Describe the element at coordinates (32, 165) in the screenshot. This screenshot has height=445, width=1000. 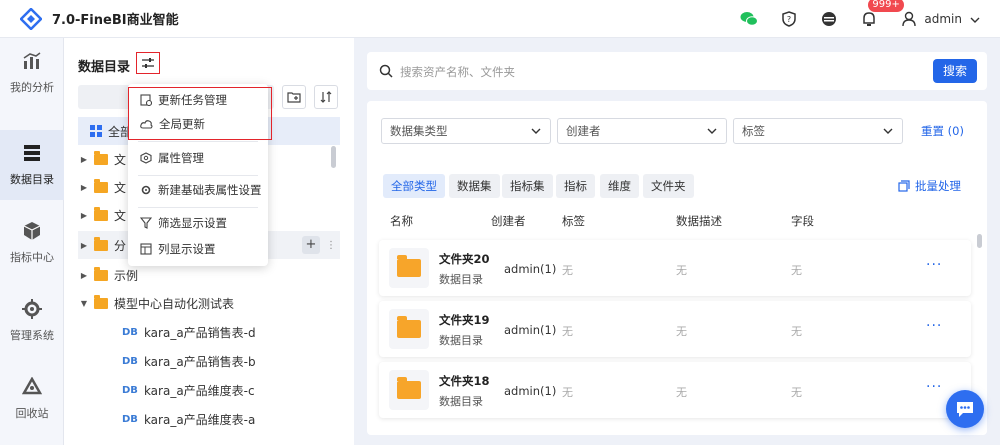
I see `nav-data-catalog: 数据目录` at that location.